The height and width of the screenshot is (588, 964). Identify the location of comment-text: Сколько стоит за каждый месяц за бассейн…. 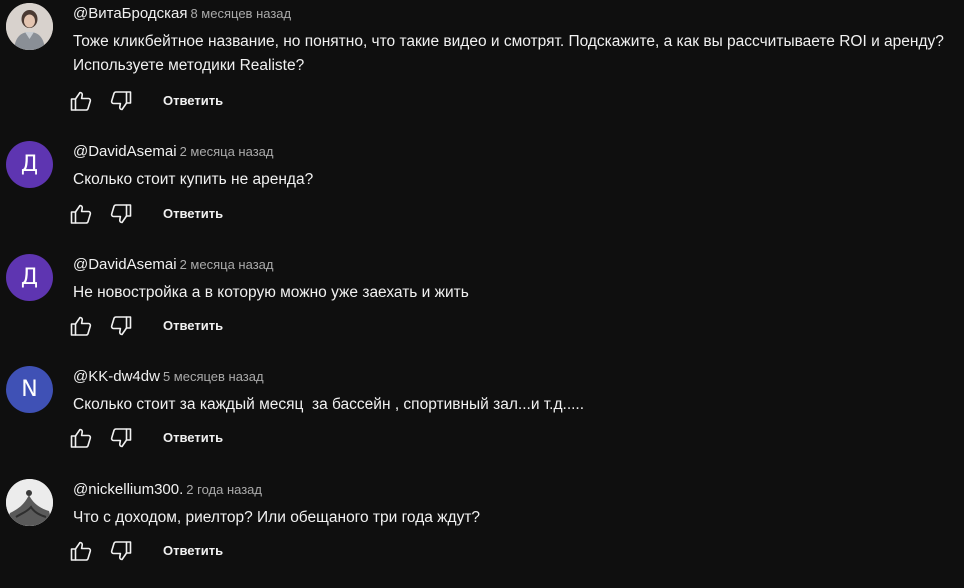
(329, 404).